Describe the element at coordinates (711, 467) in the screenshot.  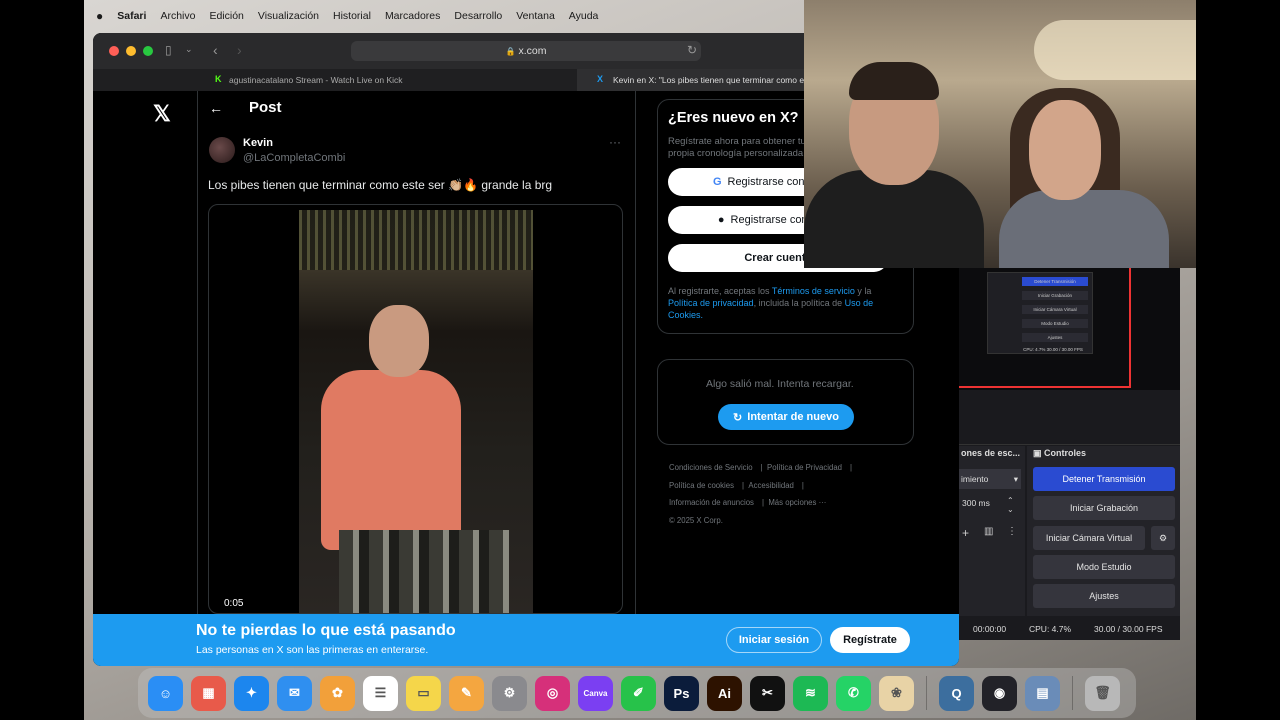
I see `footer-link: Condiciones de Servicio` at that location.